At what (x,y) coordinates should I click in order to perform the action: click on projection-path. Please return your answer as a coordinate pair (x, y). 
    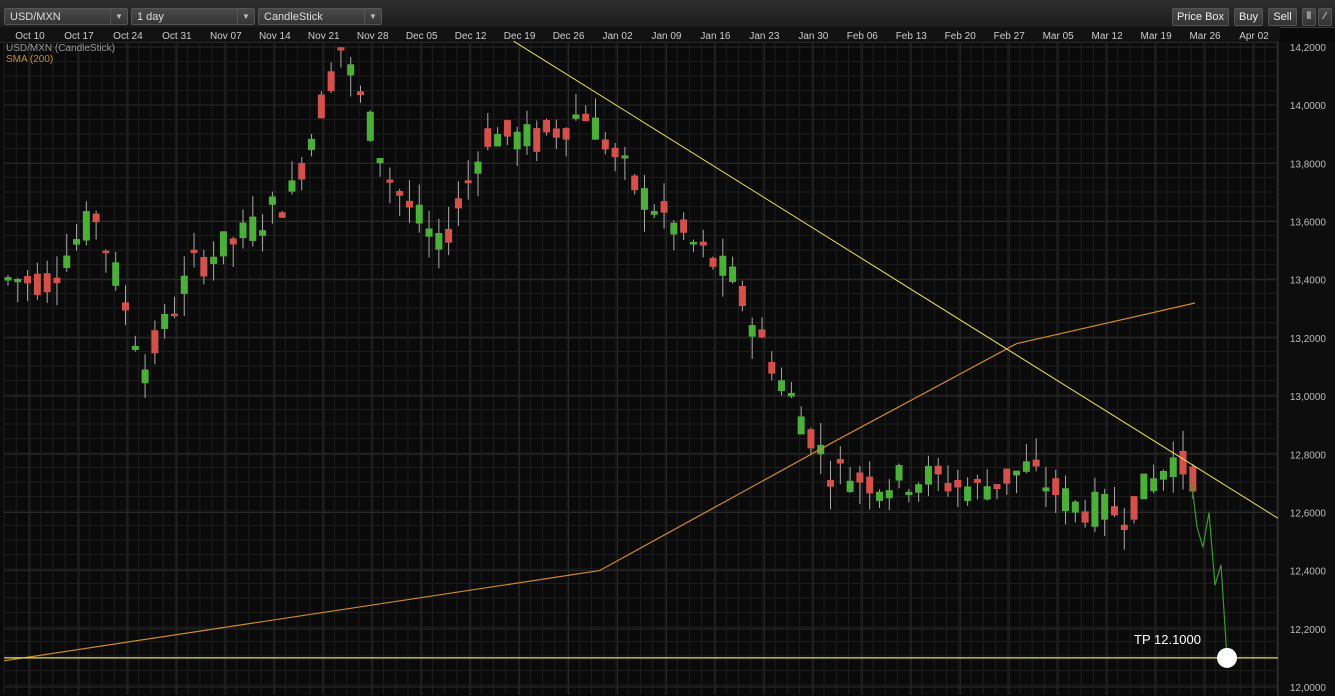
    Looking at the image, I should click on (1209, 567).